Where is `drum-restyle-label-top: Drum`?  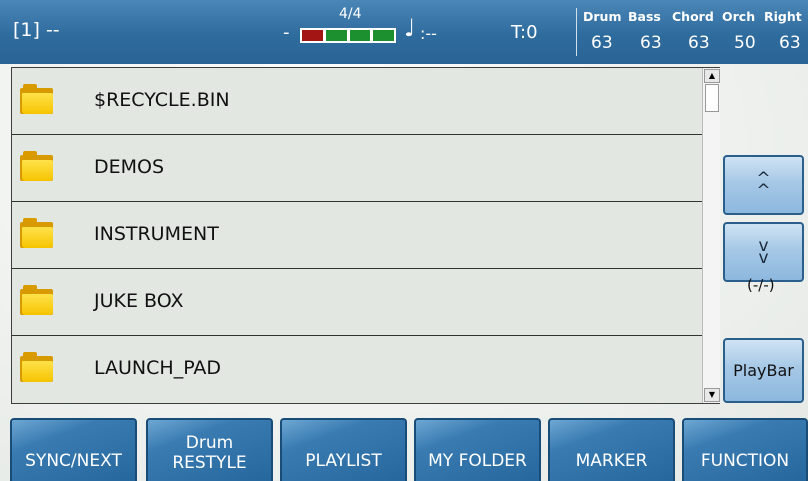 drum-restyle-label-top: Drum is located at coordinates (209, 443).